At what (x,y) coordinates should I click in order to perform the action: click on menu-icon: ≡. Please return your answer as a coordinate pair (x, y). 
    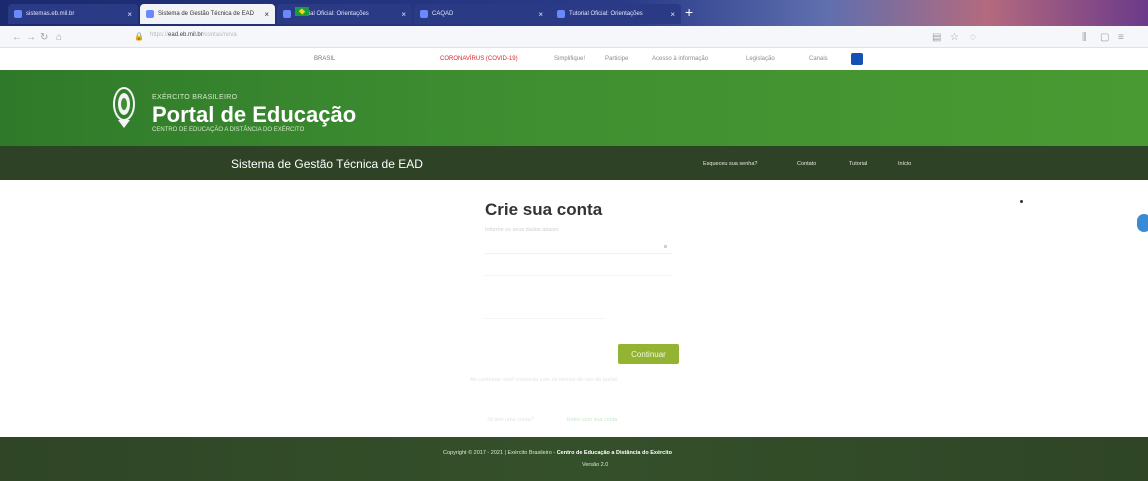
    Looking at the image, I should click on (1121, 37).